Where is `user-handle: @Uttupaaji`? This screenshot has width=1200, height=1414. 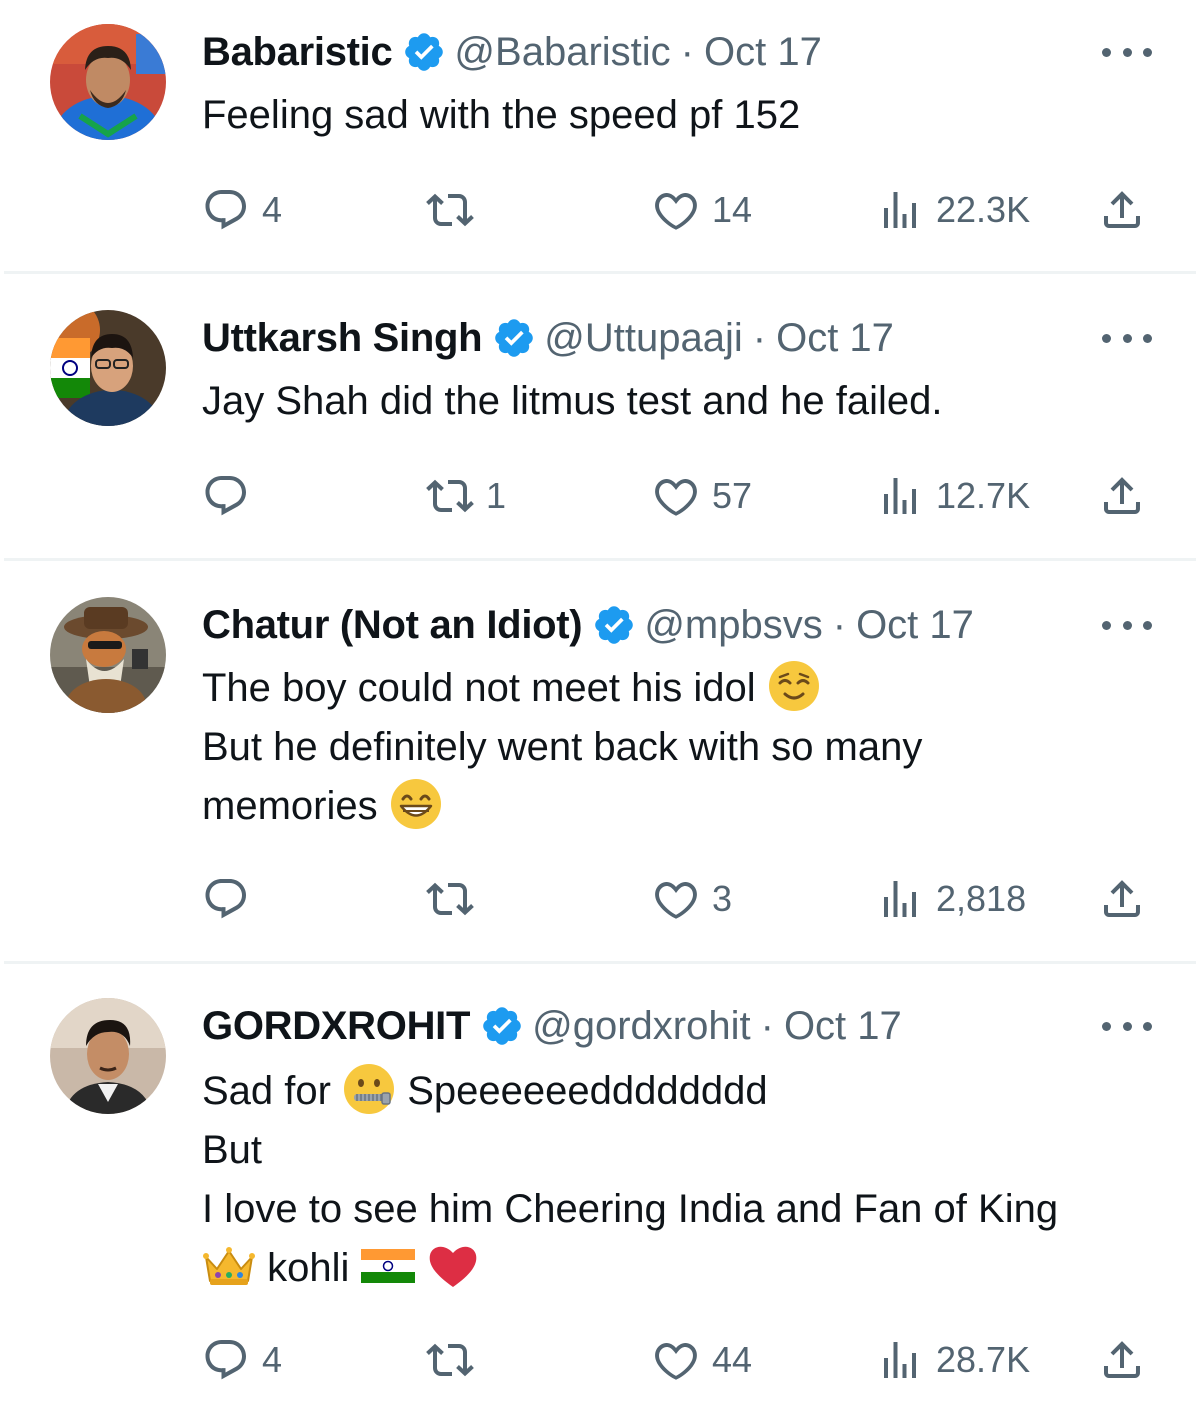
user-handle: @Uttupaaji is located at coordinates (643, 338).